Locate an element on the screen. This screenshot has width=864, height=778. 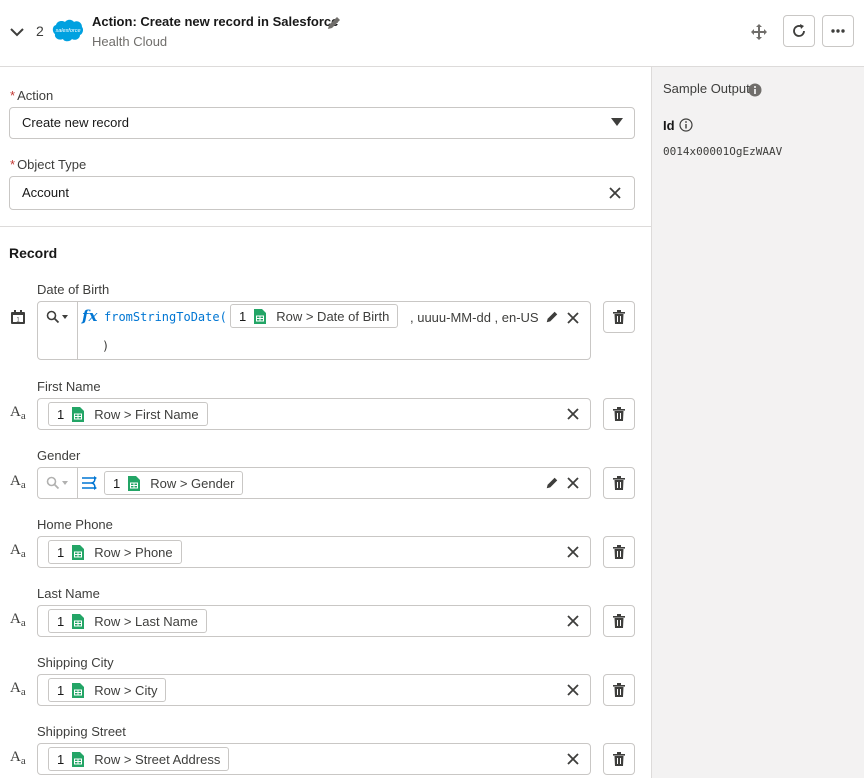
section-divider is located at coordinates (325, 226).